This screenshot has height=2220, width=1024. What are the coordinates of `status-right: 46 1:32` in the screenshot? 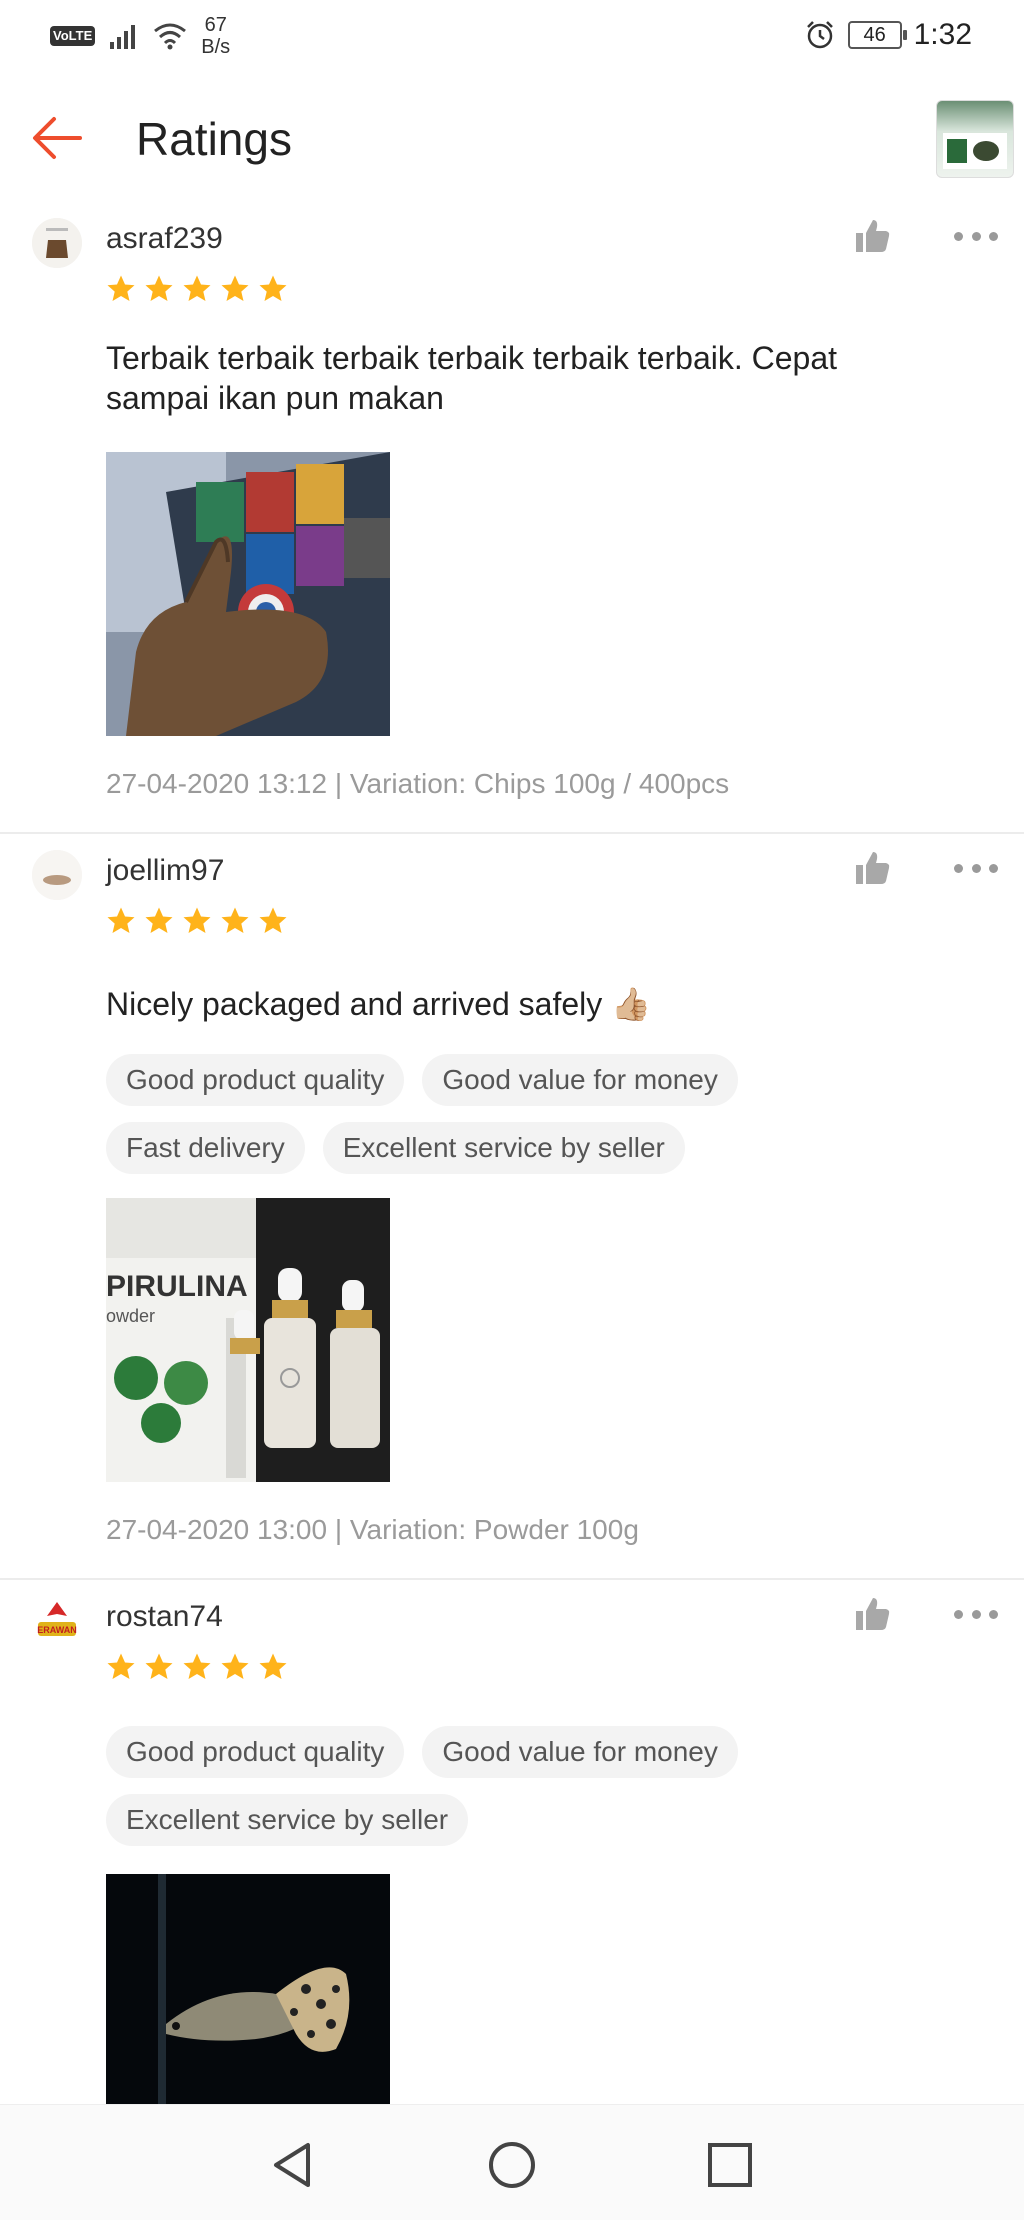 It's located at (888, 35).